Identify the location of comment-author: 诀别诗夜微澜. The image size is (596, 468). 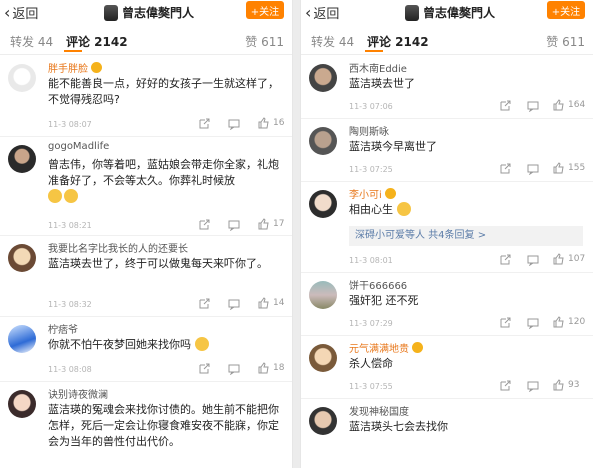
(78, 393).